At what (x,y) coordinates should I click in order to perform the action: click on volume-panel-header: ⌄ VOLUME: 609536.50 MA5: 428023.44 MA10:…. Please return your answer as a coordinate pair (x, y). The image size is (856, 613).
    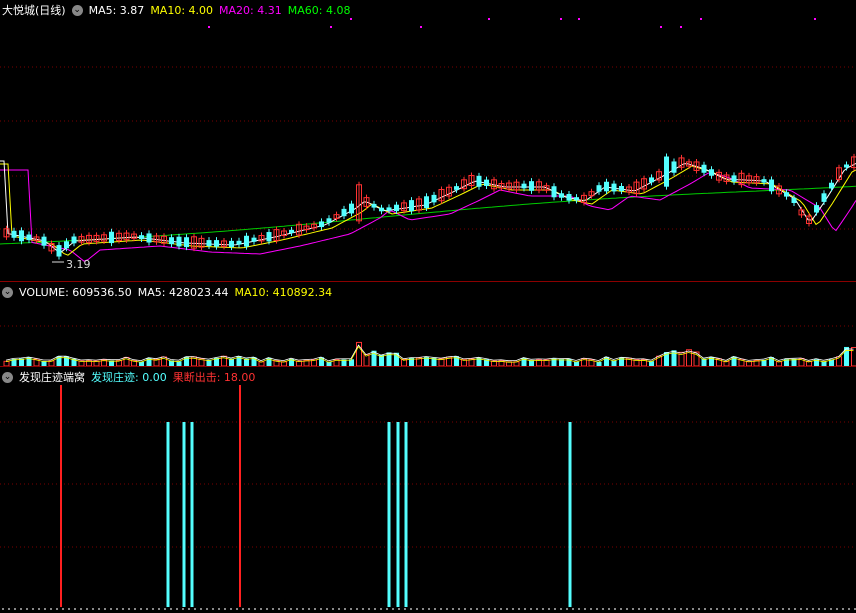
    Looking at the image, I should click on (167, 292).